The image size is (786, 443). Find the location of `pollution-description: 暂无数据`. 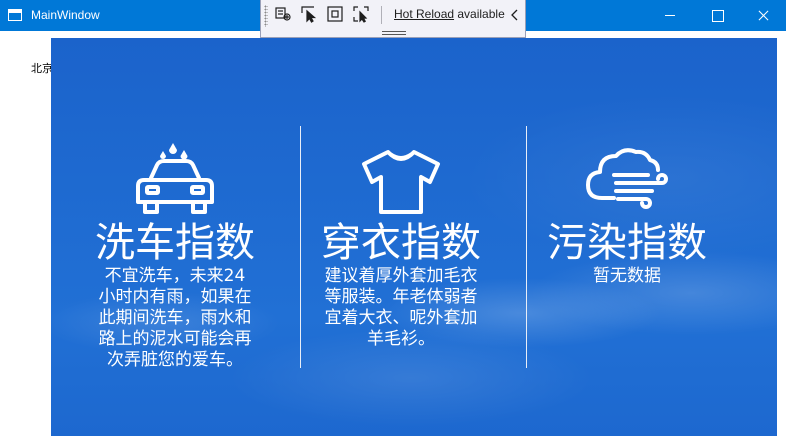

pollution-description: 暂无数据 is located at coordinates (627, 276).